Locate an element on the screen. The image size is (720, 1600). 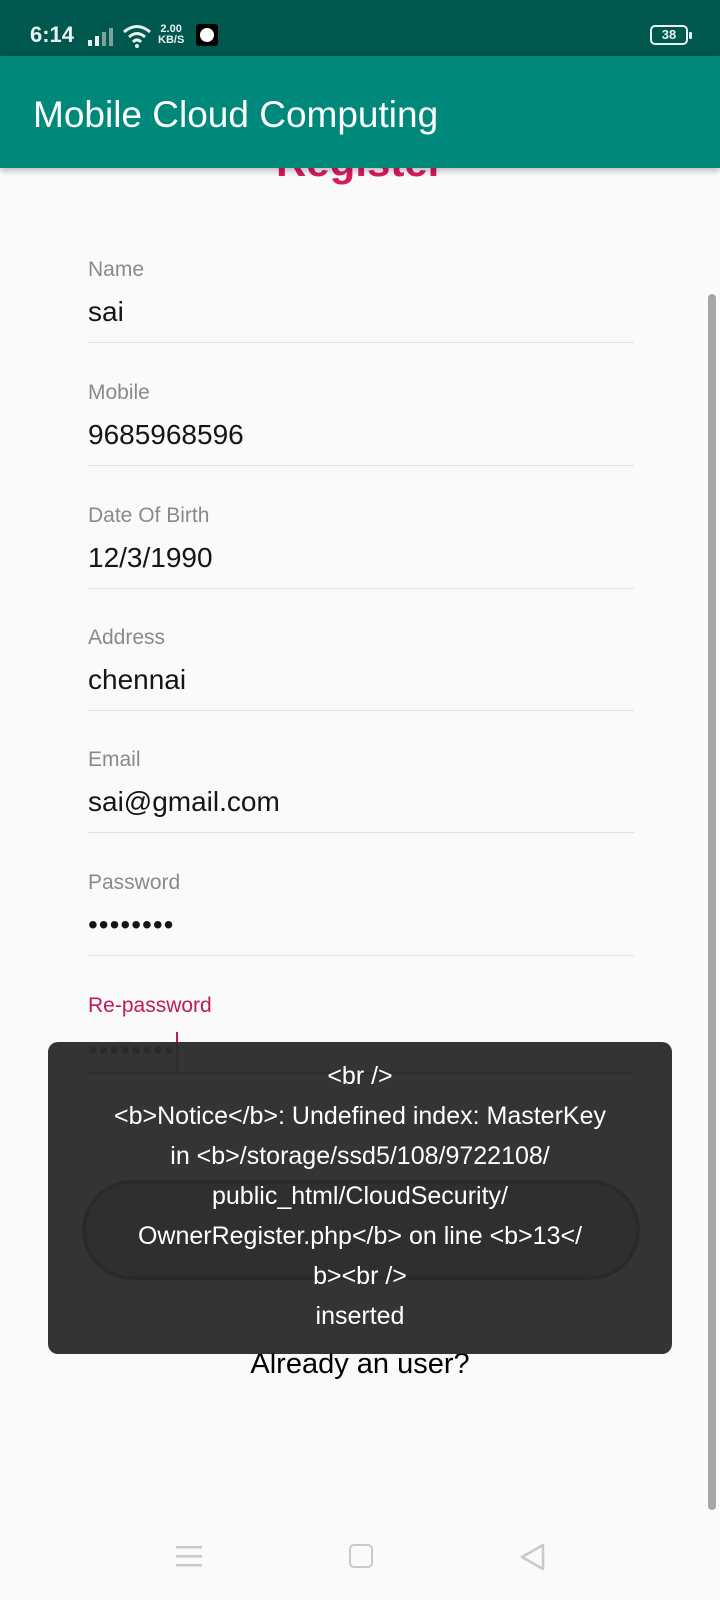
dob-field: Date Of Birth 12/3/1990 is located at coordinates (361, 546).